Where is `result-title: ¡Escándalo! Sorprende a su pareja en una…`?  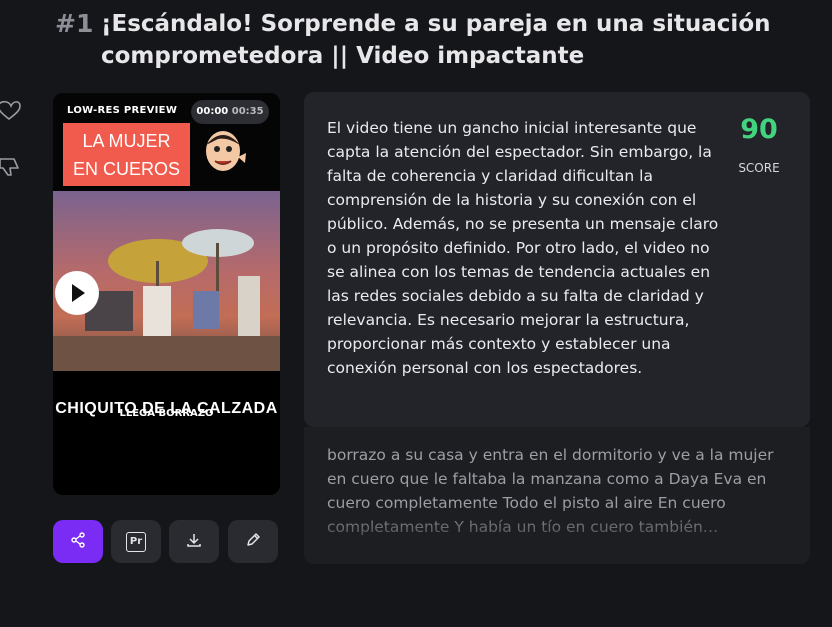
result-title: ¡Escándalo! Sorprende a su pareja en una… is located at coordinates (436, 40).